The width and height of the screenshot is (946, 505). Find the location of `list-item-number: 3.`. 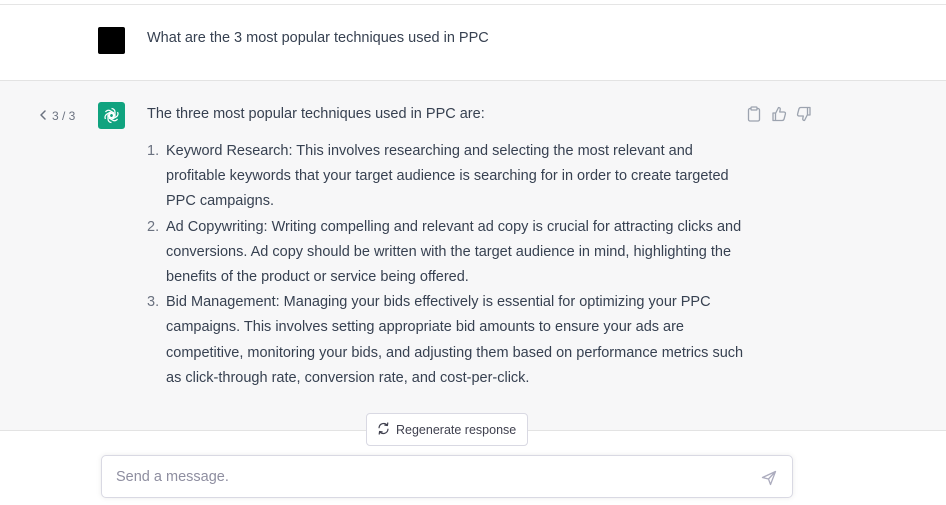

list-item-number: 3. is located at coordinates (153, 302).